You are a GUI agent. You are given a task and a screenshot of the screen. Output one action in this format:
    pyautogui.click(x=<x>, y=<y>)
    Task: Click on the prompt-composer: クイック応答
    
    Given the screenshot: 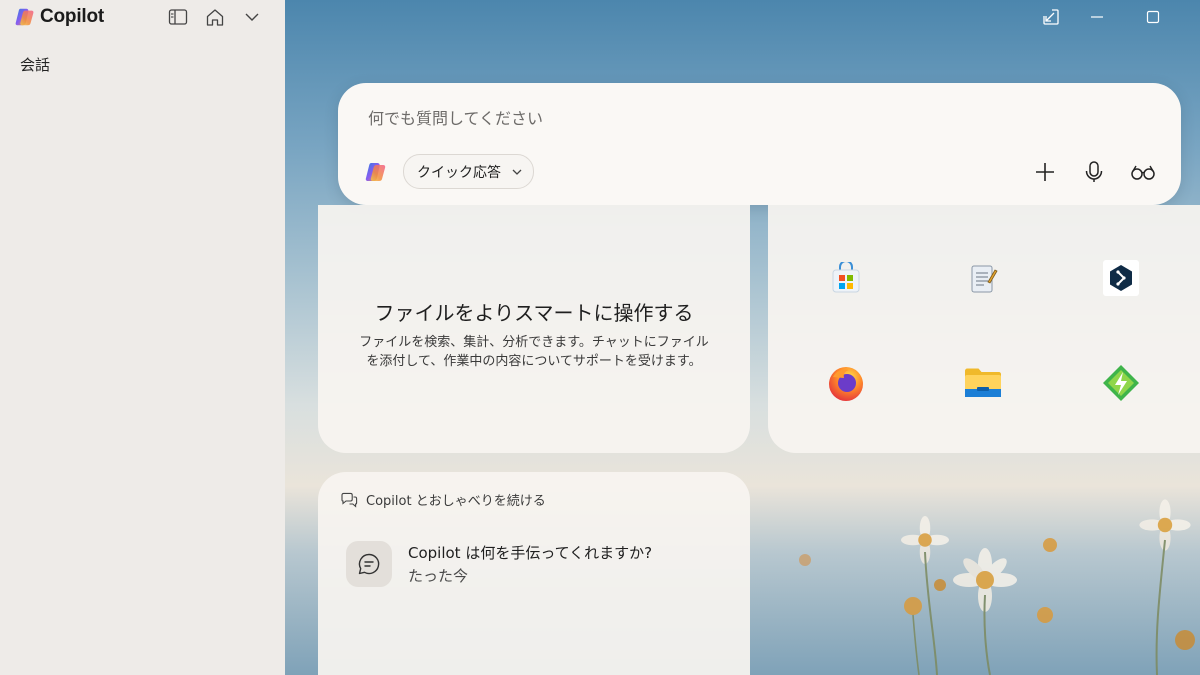 What is the action you would take?
    pyautogui.click(x=759, y=144)
    